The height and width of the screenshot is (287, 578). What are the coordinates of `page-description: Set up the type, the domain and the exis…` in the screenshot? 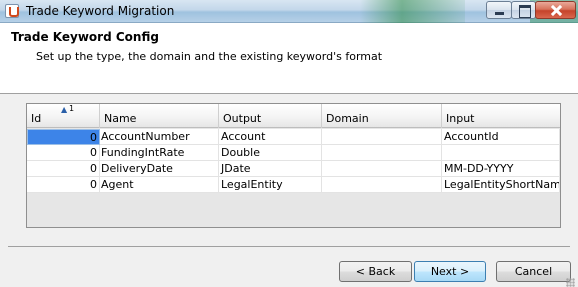 It's located at (209, 56).